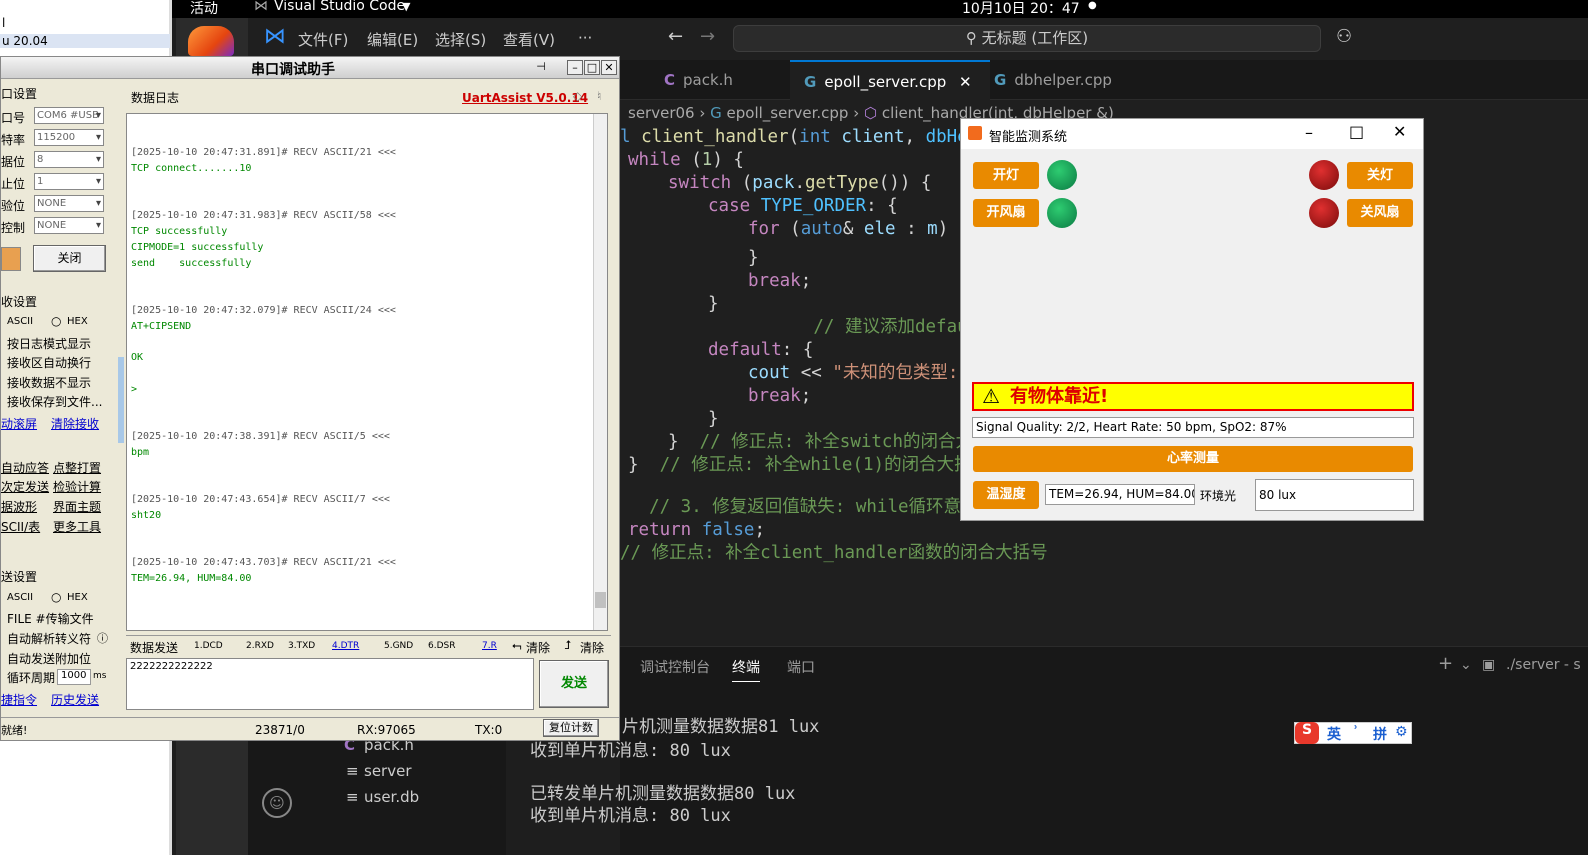 Image resolution: width=1588 pixels, height=855 pixels. I want to click on tab-ports: 端口, so click(801, 667).